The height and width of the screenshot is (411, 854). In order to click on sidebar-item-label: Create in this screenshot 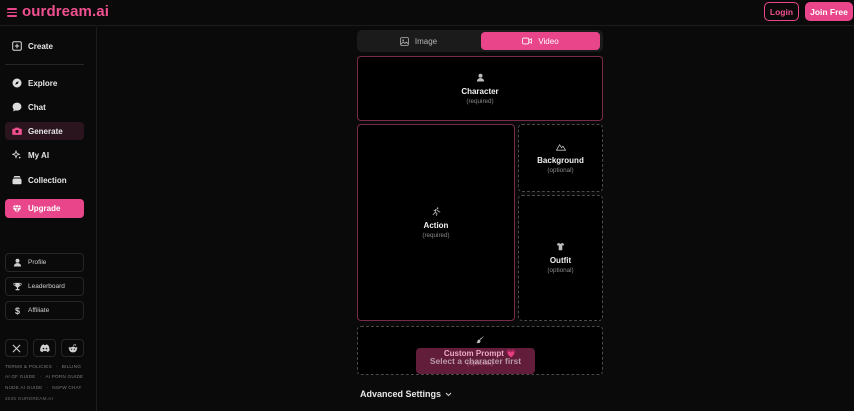, I will do `click(40, 46)`.